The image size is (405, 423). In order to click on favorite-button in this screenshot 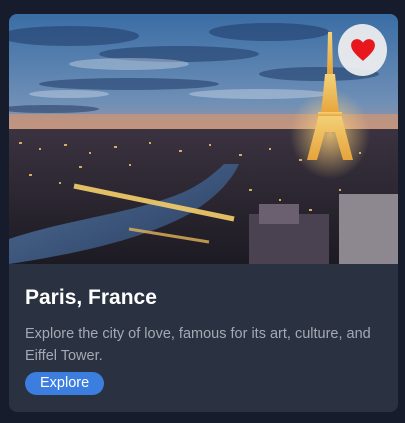, I will do `click(362, 50)`.